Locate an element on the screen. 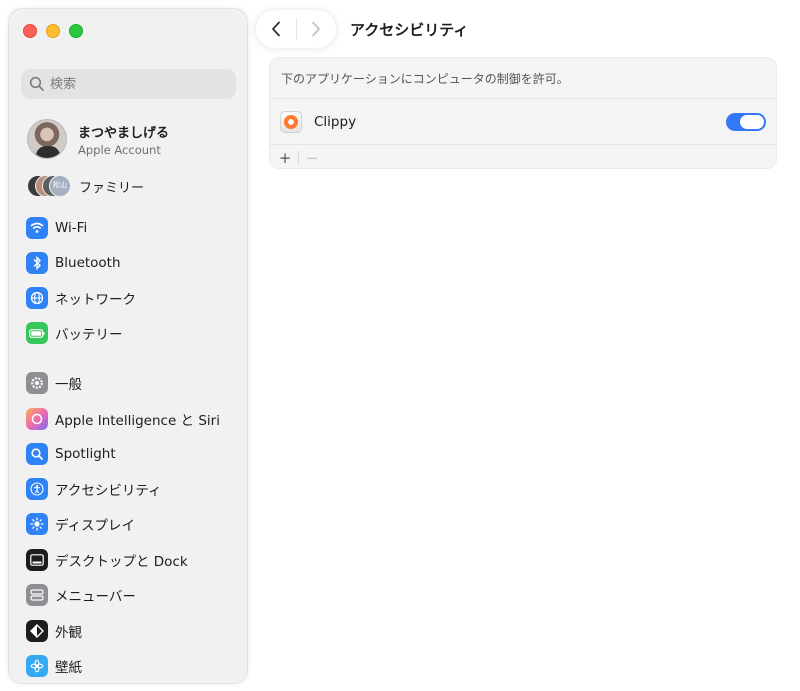 This screenshot has height=691, width=800. sidebar-item-label: 一般 is located at coordinates (68, 385).